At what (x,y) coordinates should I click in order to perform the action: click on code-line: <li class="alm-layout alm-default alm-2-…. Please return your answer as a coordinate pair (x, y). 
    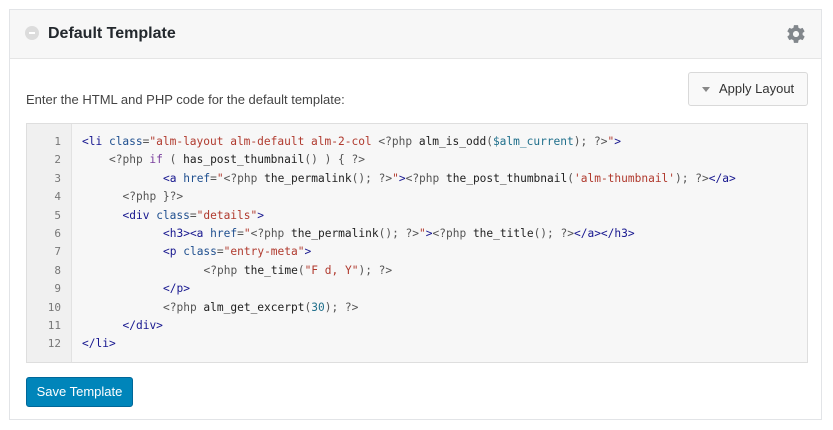
    Looking at the image, I should click on (351, 142).